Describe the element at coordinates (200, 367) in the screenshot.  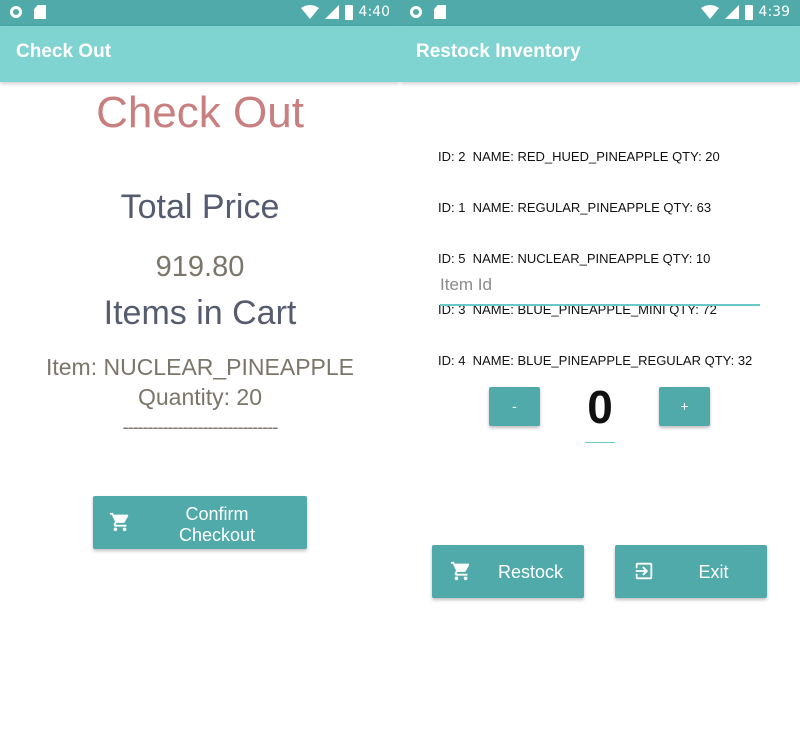
I see `cart-item-name: Item: NUCLEAR_PINEAPPLE` at that location.